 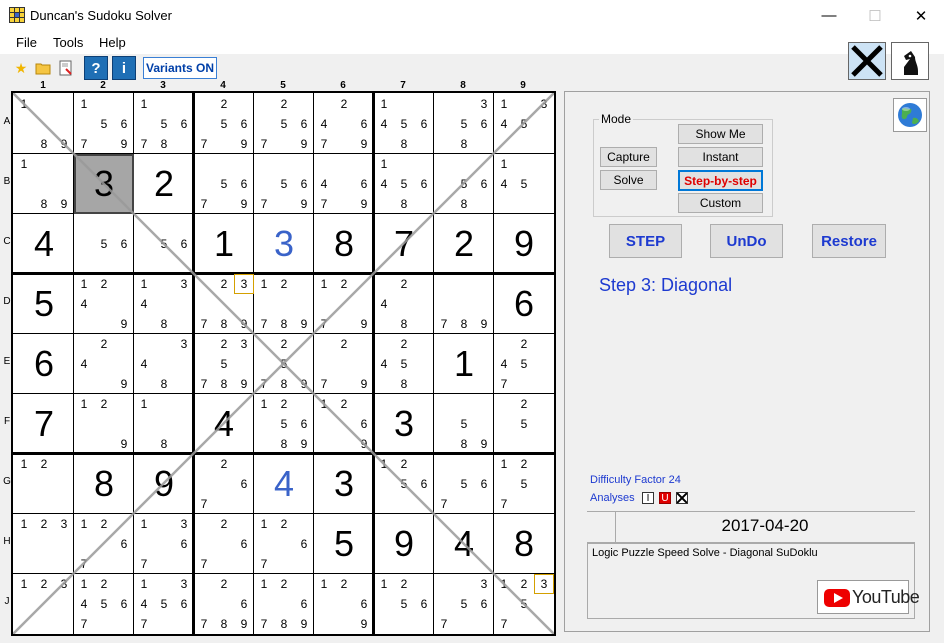 What do you see at coordinates (164, 544) in the screenshot?
I see `grid-cell: 1 3 6 7` at bounding box center [164, 544].